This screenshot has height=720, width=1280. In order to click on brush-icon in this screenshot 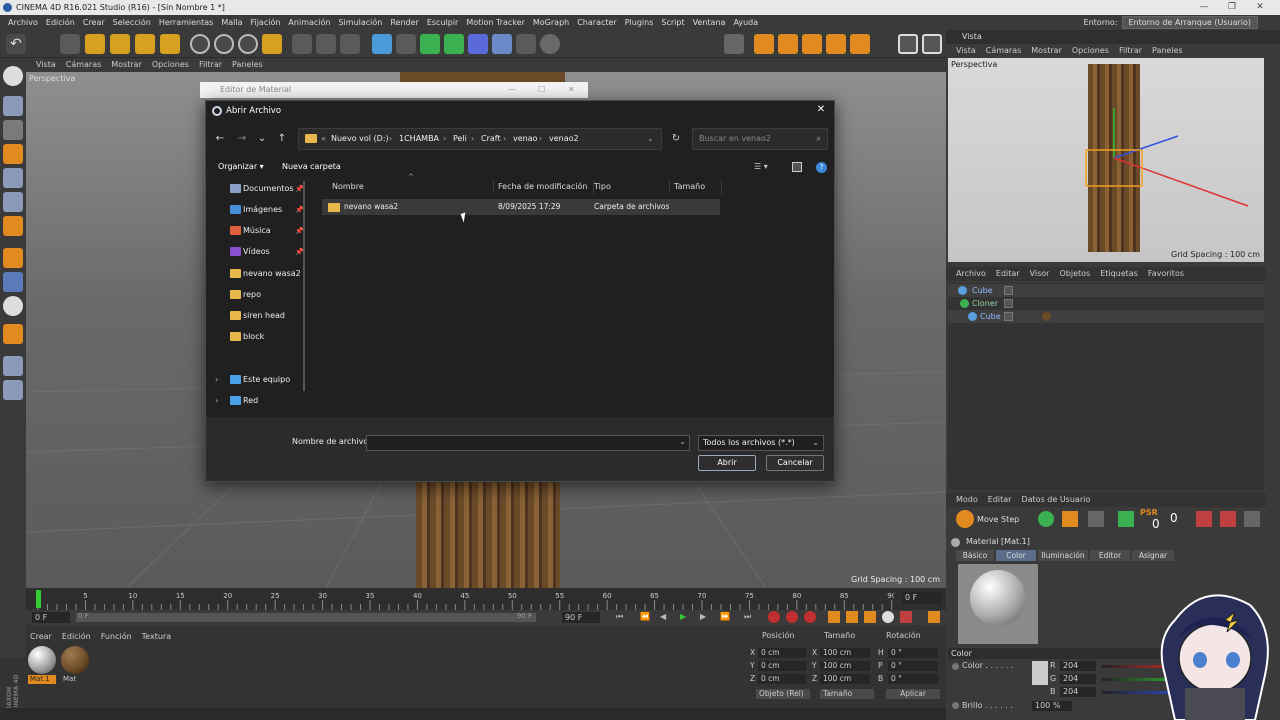, I will do `click(1126, 519)`.